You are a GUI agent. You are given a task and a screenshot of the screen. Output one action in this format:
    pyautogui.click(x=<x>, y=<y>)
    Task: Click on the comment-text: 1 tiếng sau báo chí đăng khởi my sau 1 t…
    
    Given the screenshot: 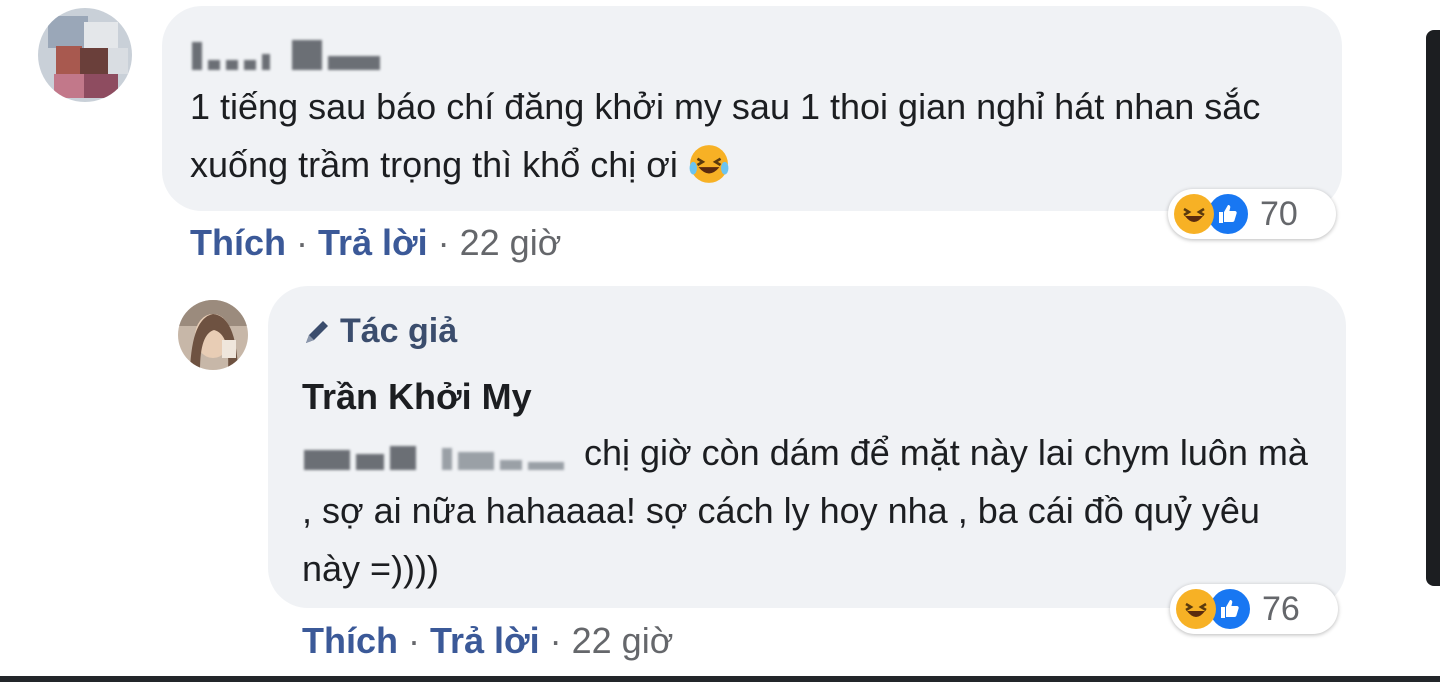 What is the action you would take?
    pyautogui.click(x=725, y=135)
    